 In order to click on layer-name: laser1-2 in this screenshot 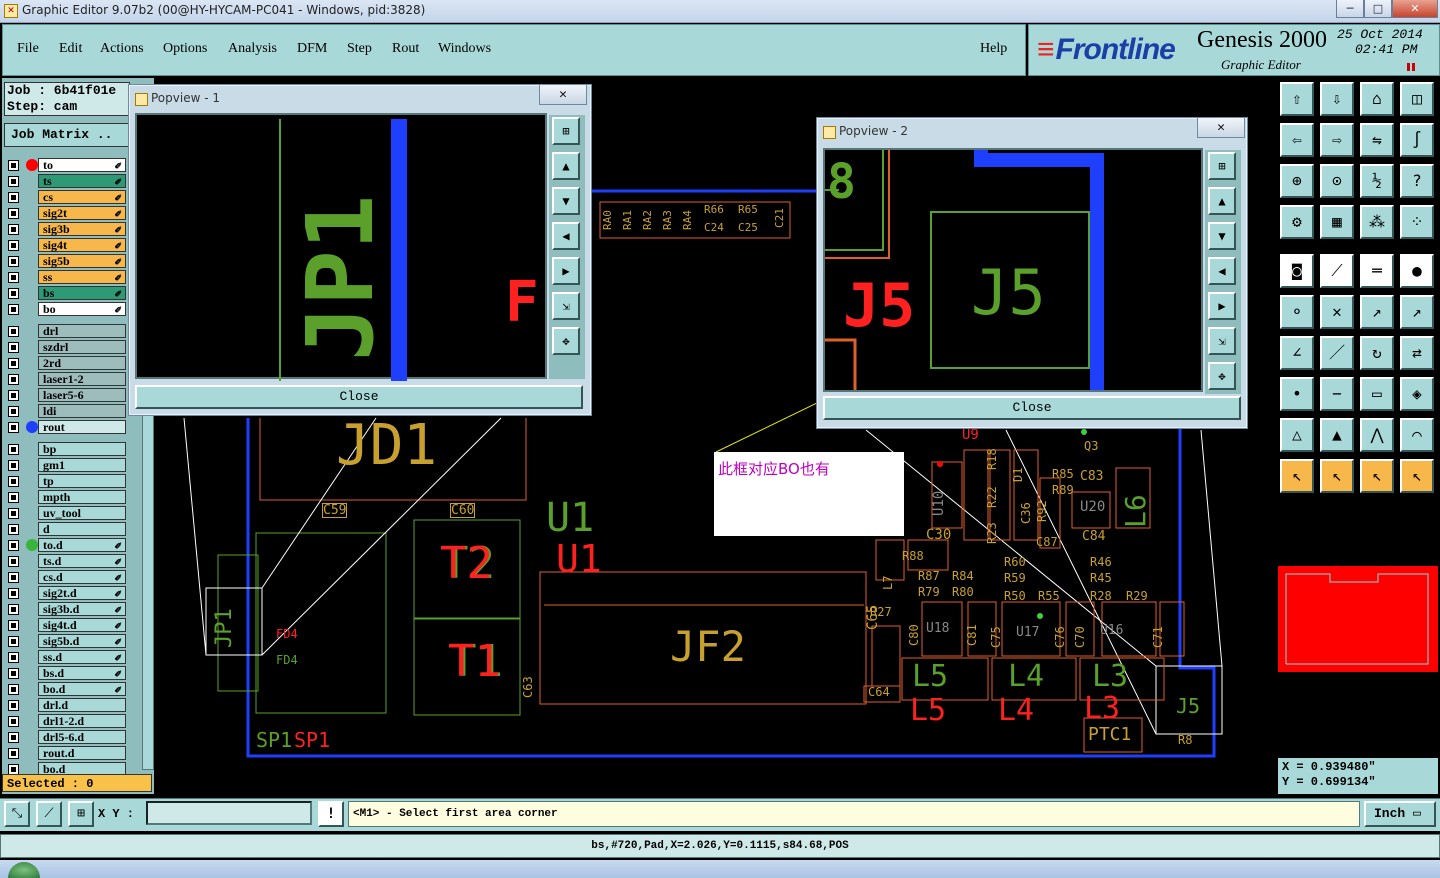, I will do `click(82, 379)`.